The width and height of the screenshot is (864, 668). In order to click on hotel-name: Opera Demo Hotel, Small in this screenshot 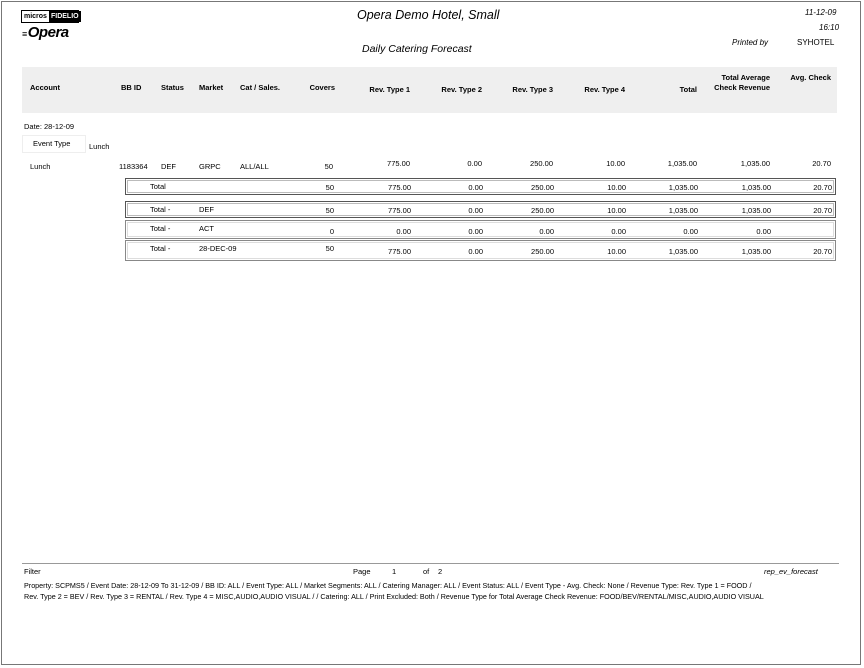, I will do `click(428, 15)`.